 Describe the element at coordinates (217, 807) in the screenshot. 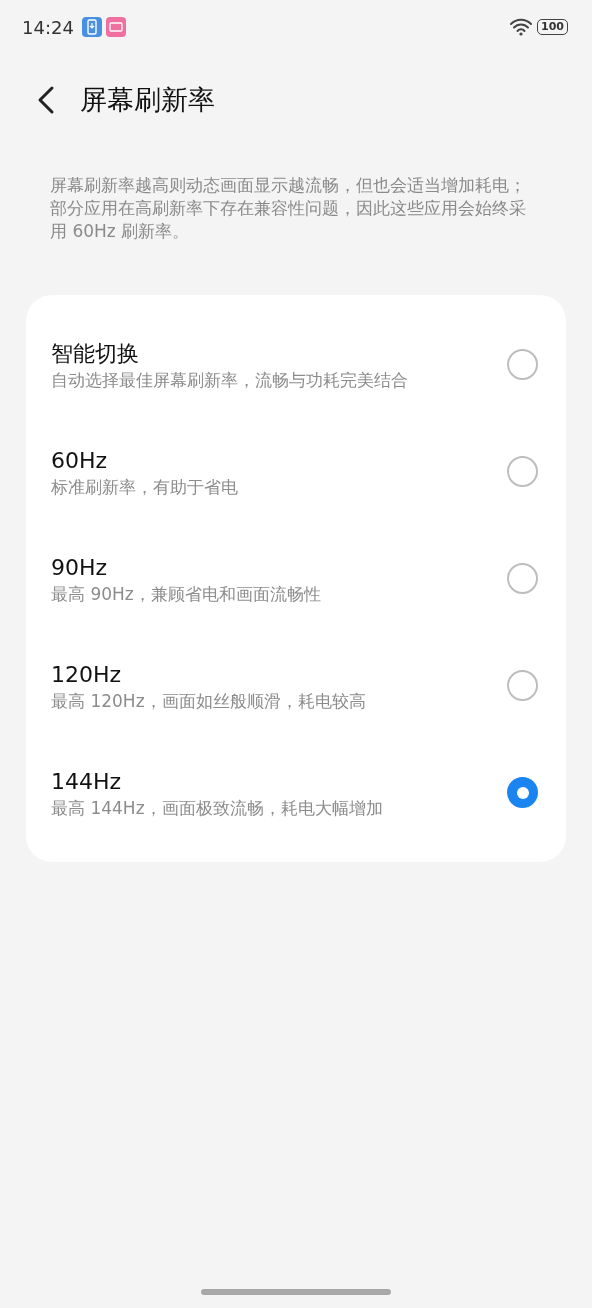

I see `option-description: 最高 144Hz，画面极致流畅，耗电大幅增加` at that location.